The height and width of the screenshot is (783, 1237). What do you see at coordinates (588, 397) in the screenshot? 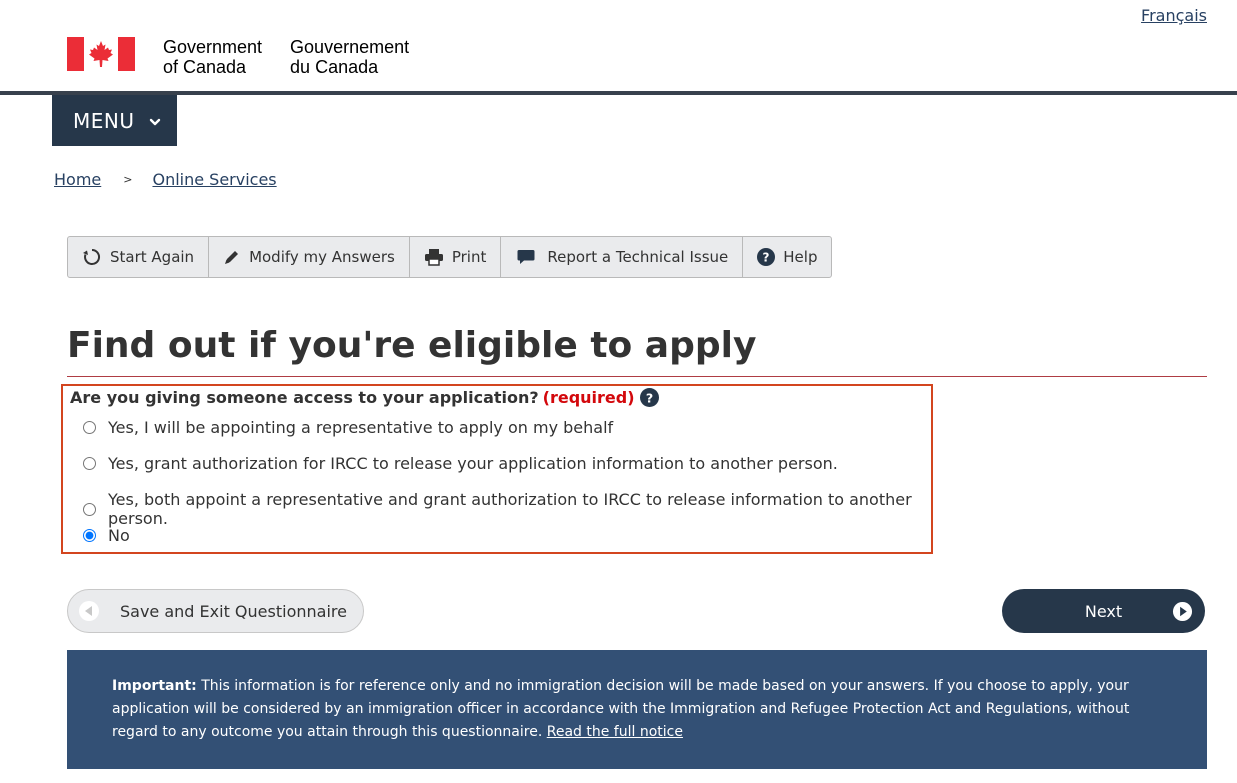
I see `required-indicator: (required)` at bounding box center [588, 397].